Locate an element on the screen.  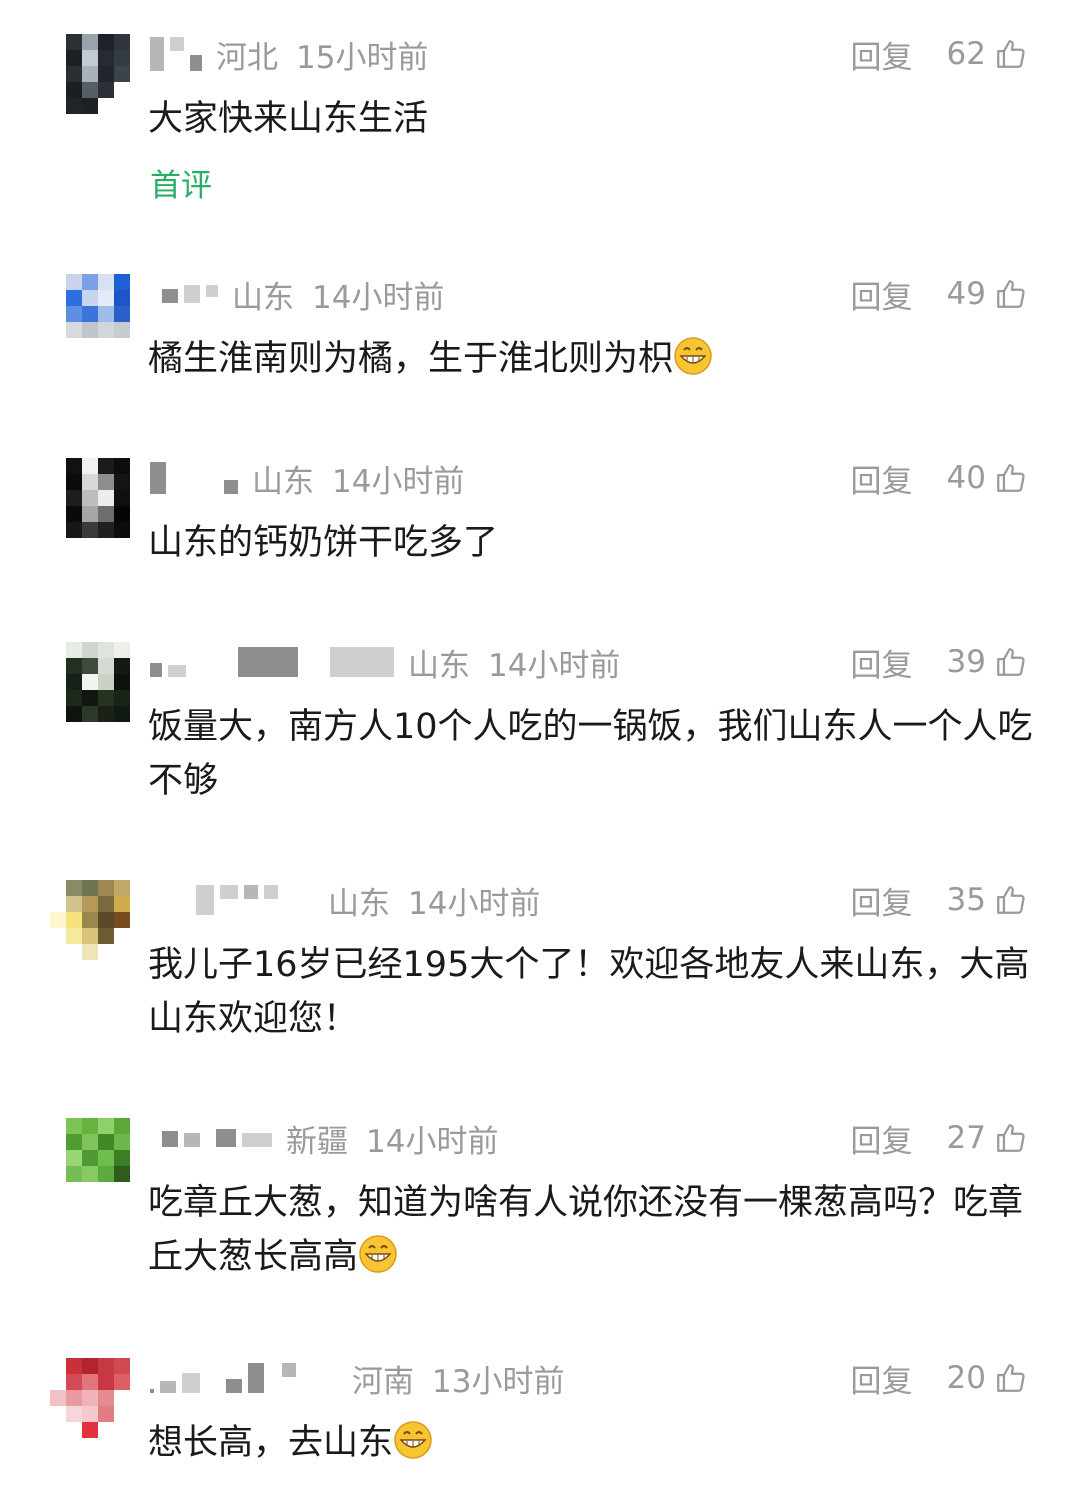
comment-actions: 回复 20 is located at coordinates (939, 1378).